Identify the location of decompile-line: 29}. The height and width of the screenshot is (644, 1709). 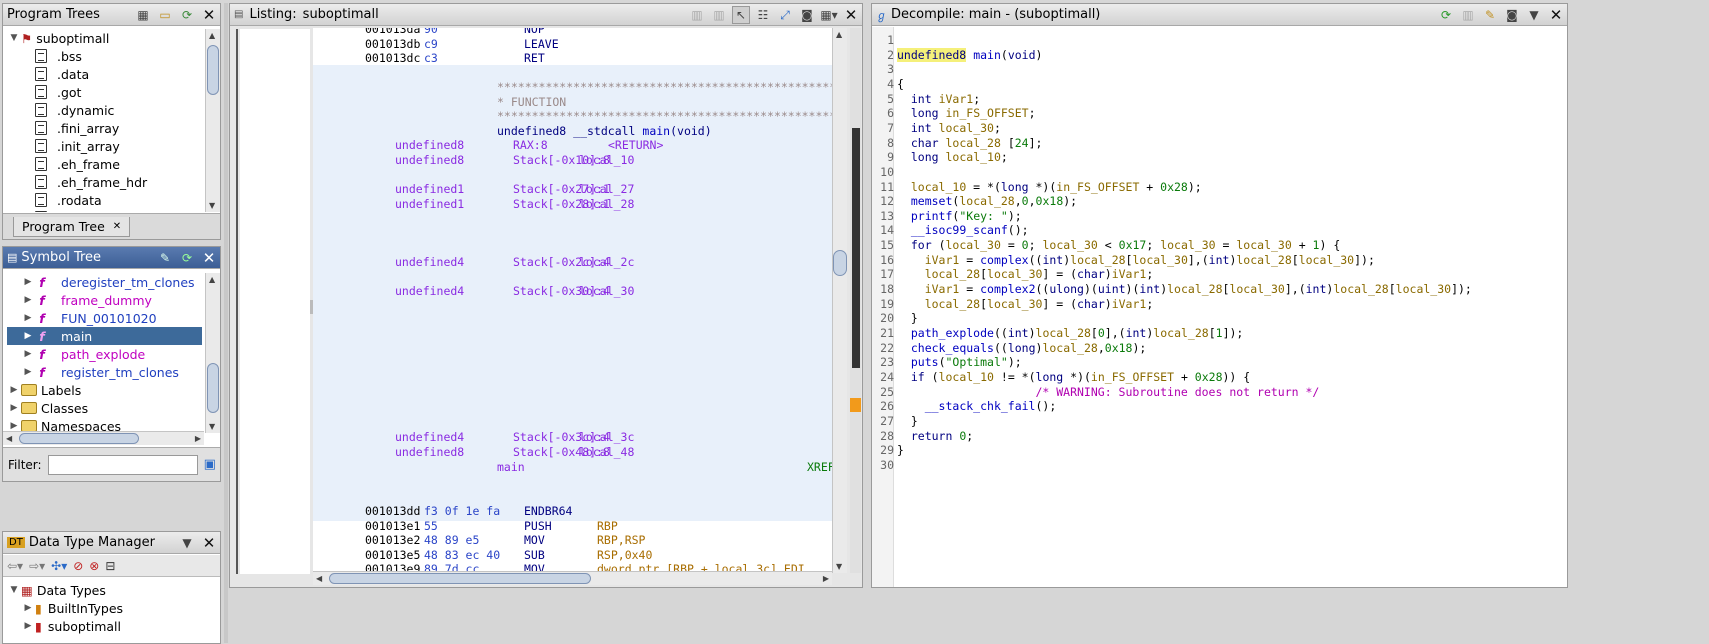
(1219, 450).